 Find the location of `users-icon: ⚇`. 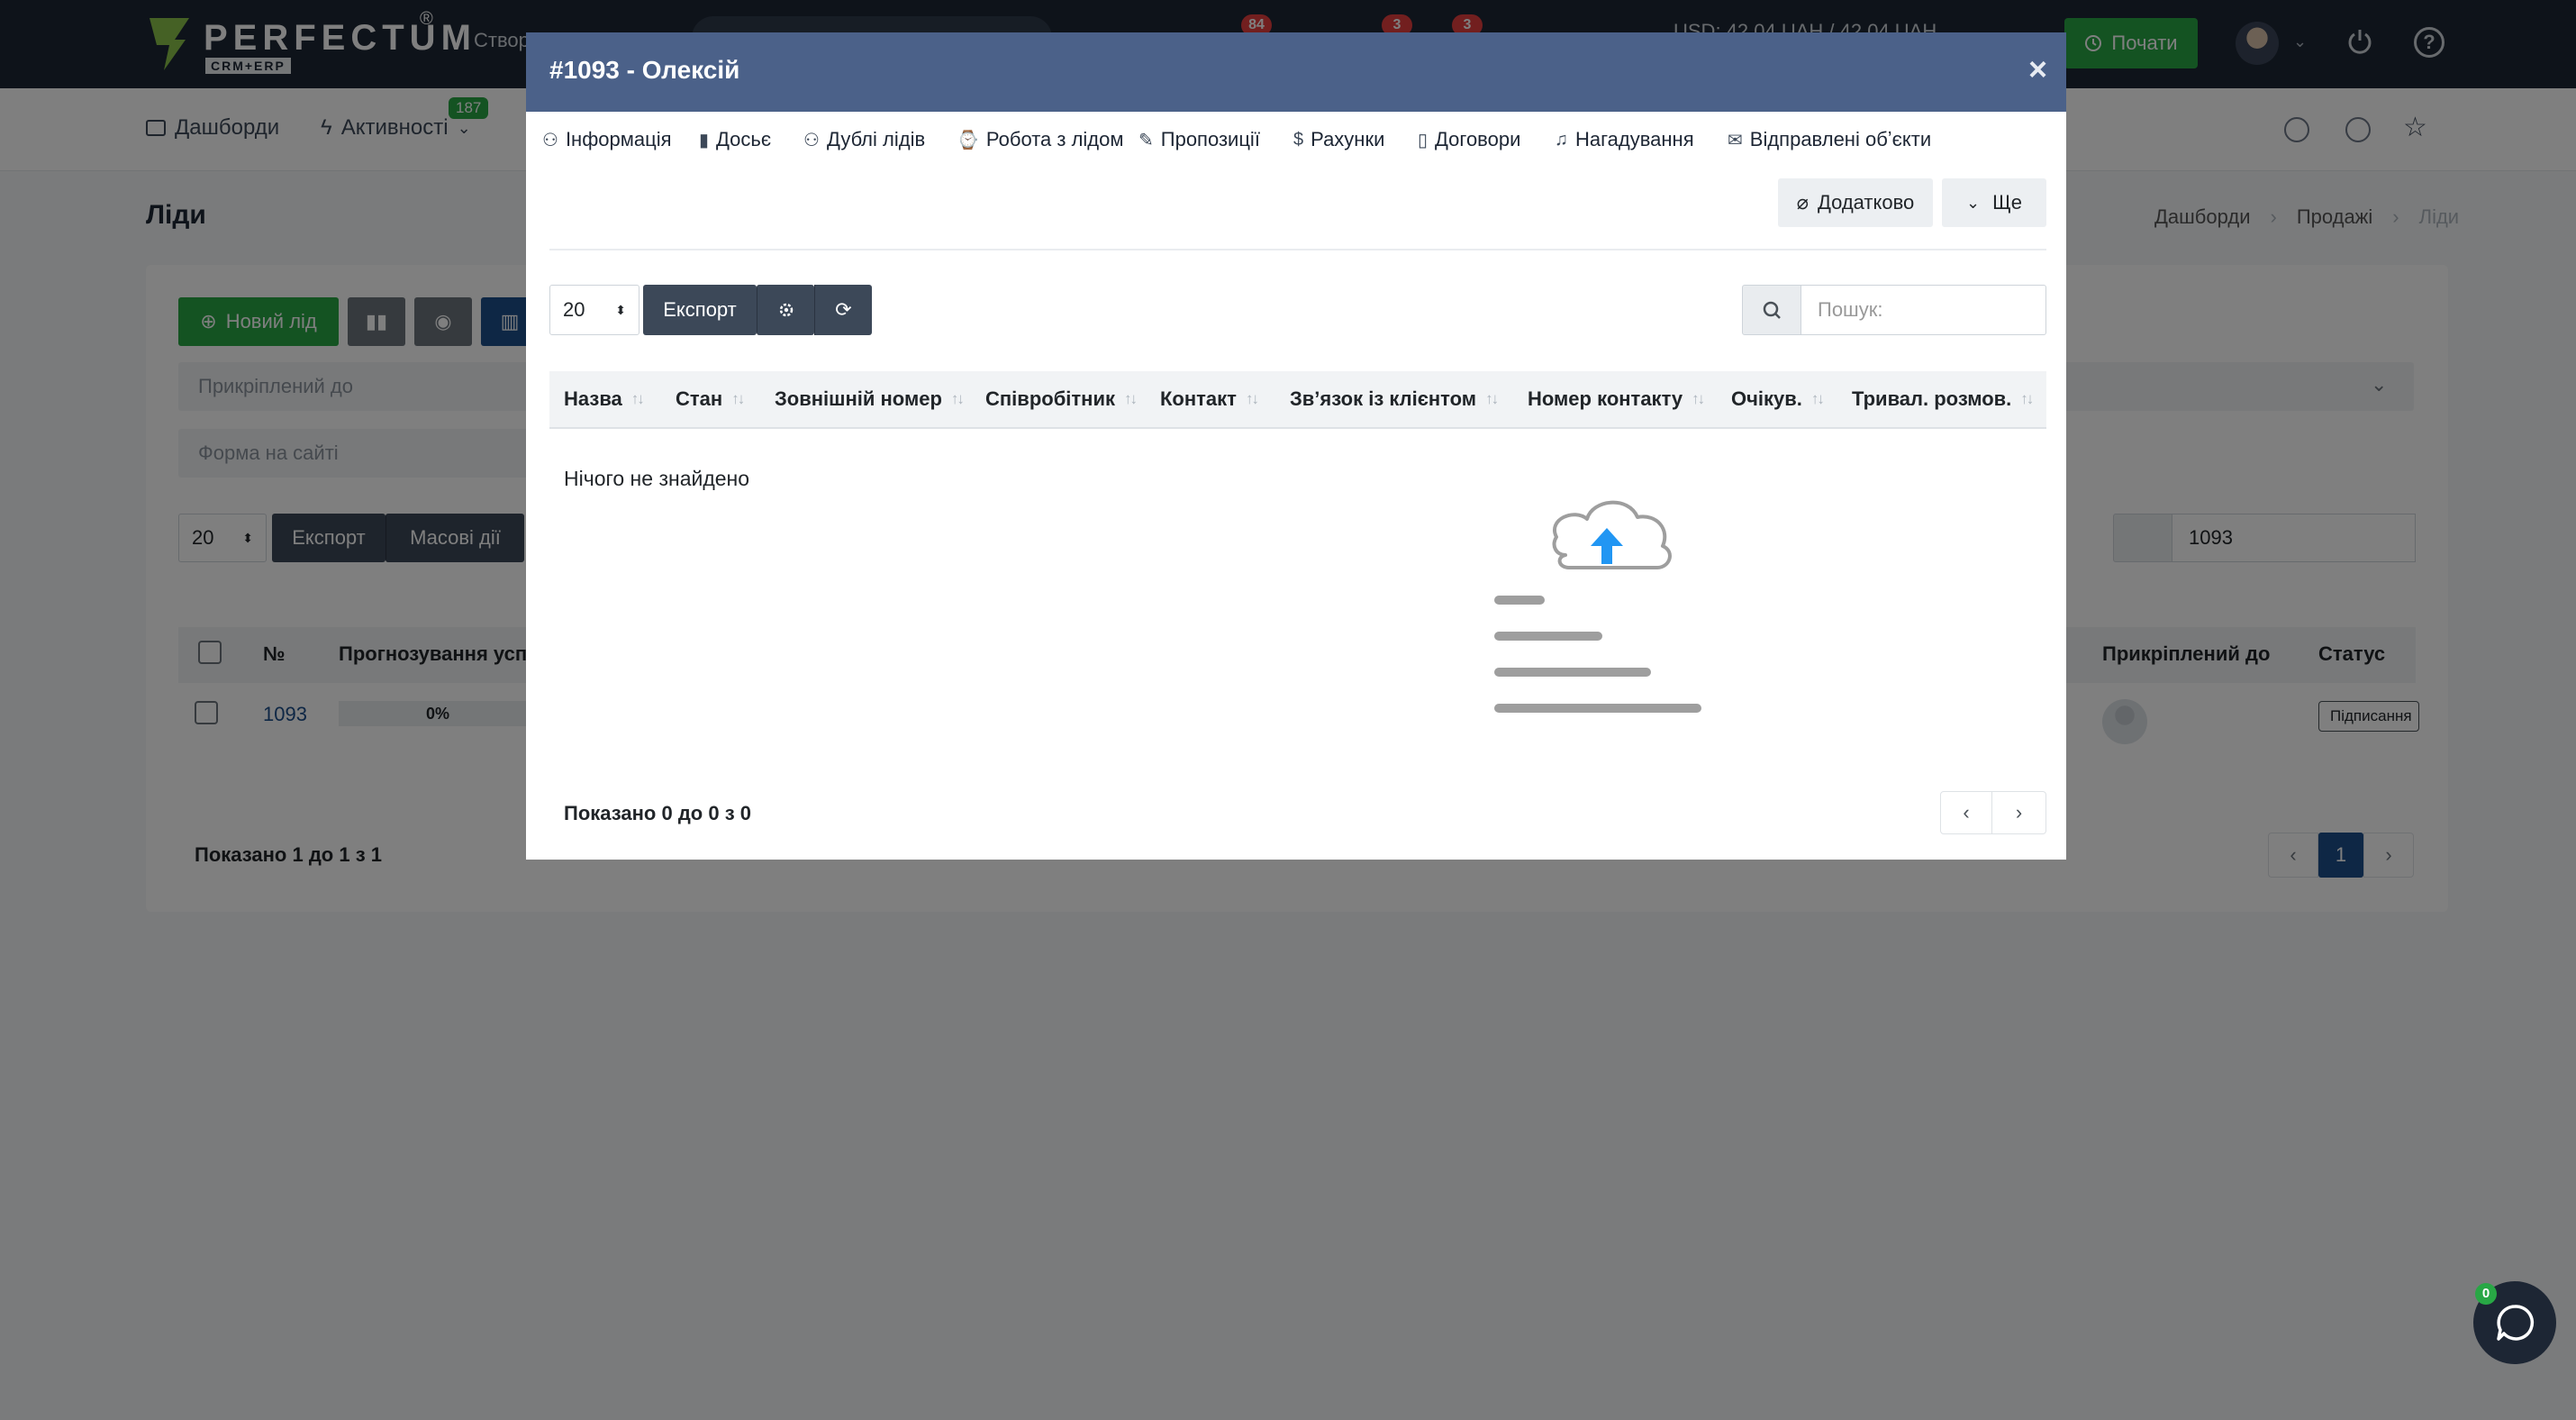

users-icon: ⚇ is located at coordinates (811, 140).